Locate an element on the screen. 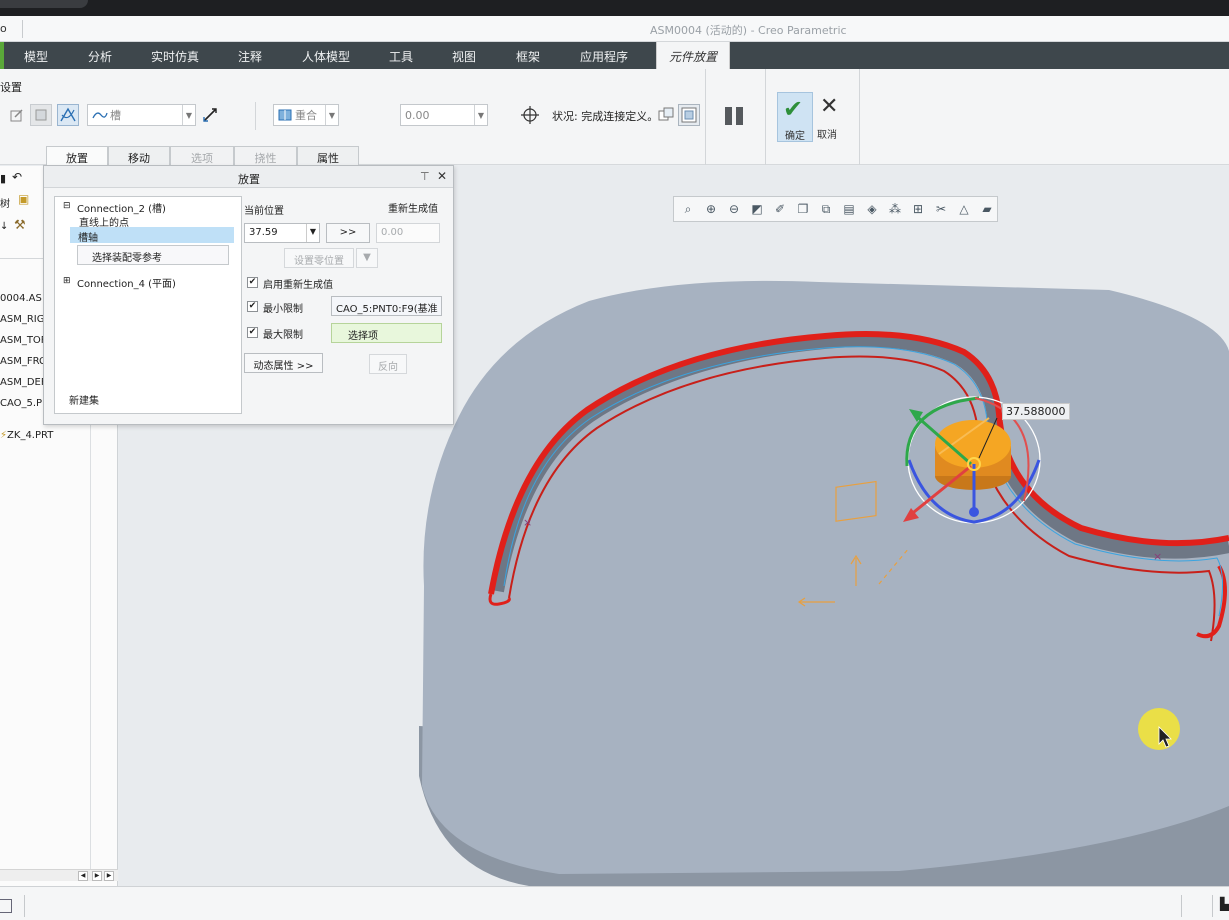 This screenshot has height=920, width=1229. os-top-strip is located at coordinates (614, 8).